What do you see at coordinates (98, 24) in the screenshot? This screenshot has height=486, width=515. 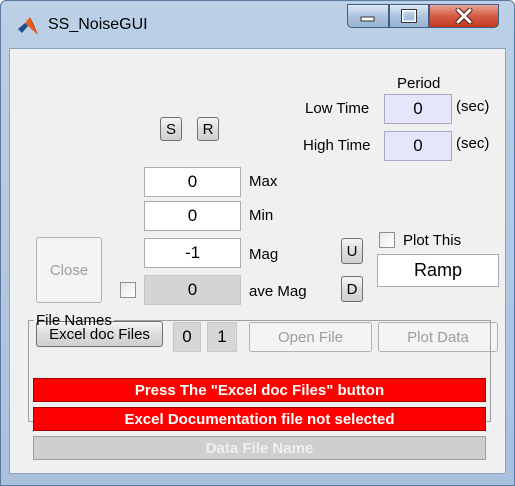 I see `window-title: SS_NoiseGUI` at bounding box center [98, 24].